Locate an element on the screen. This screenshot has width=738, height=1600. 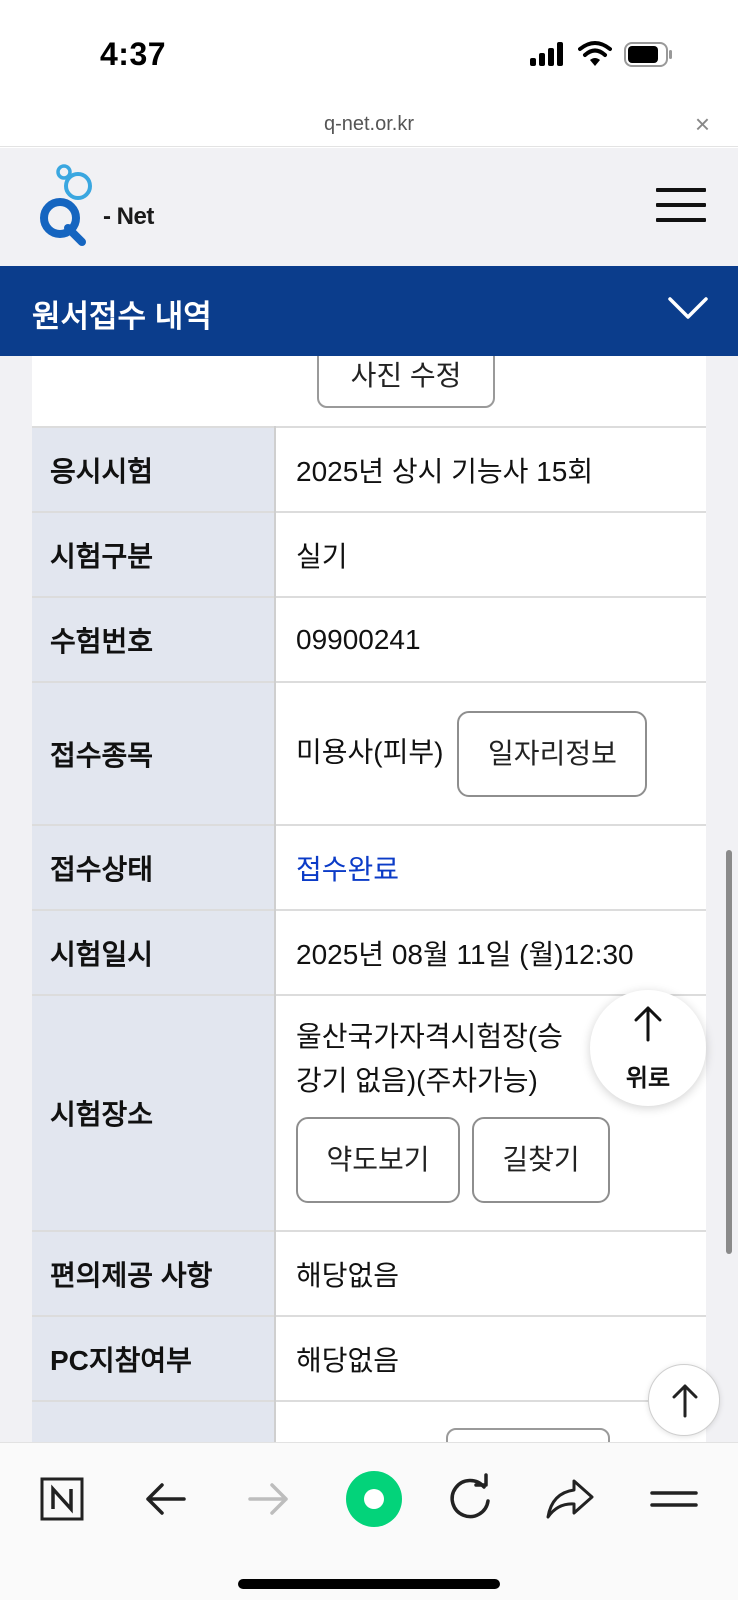
table-row: 응시시험 2025년 상시 기능사 15회 is located at coordinates (369, 469).